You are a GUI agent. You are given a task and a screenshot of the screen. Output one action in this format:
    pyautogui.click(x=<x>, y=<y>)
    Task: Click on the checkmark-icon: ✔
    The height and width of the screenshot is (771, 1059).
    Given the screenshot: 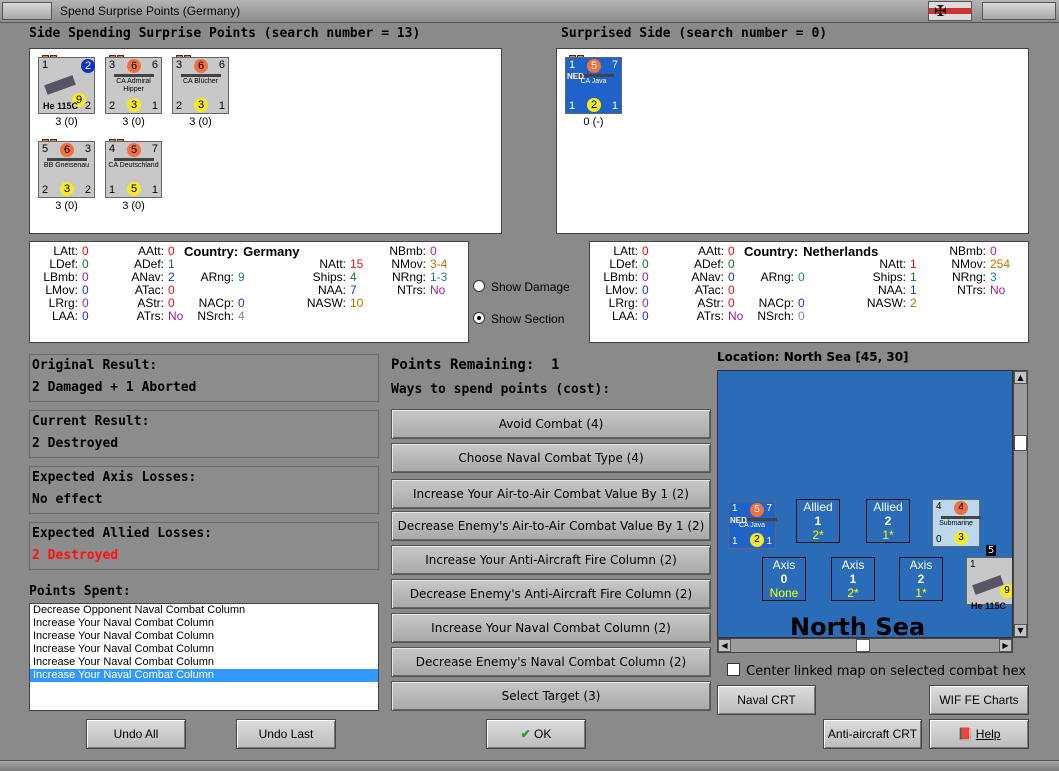 What is the action you would take?
    pyautogui.click(x=525, y=734)
    